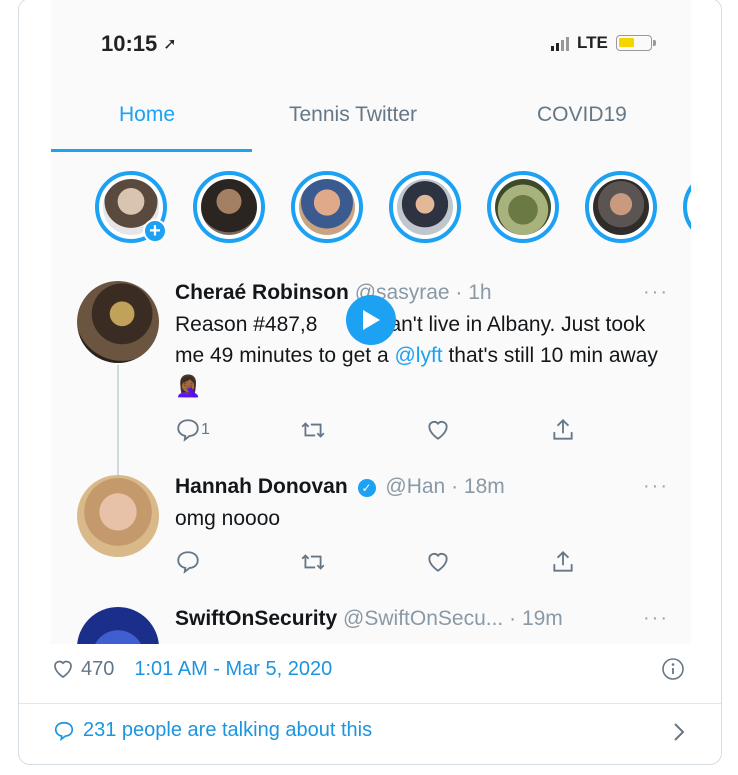 This screenshot has height=775, width=738. Describe the element at coordinates (542, 618) in the screenshot. I see `tweet-time: 19m` at that location.